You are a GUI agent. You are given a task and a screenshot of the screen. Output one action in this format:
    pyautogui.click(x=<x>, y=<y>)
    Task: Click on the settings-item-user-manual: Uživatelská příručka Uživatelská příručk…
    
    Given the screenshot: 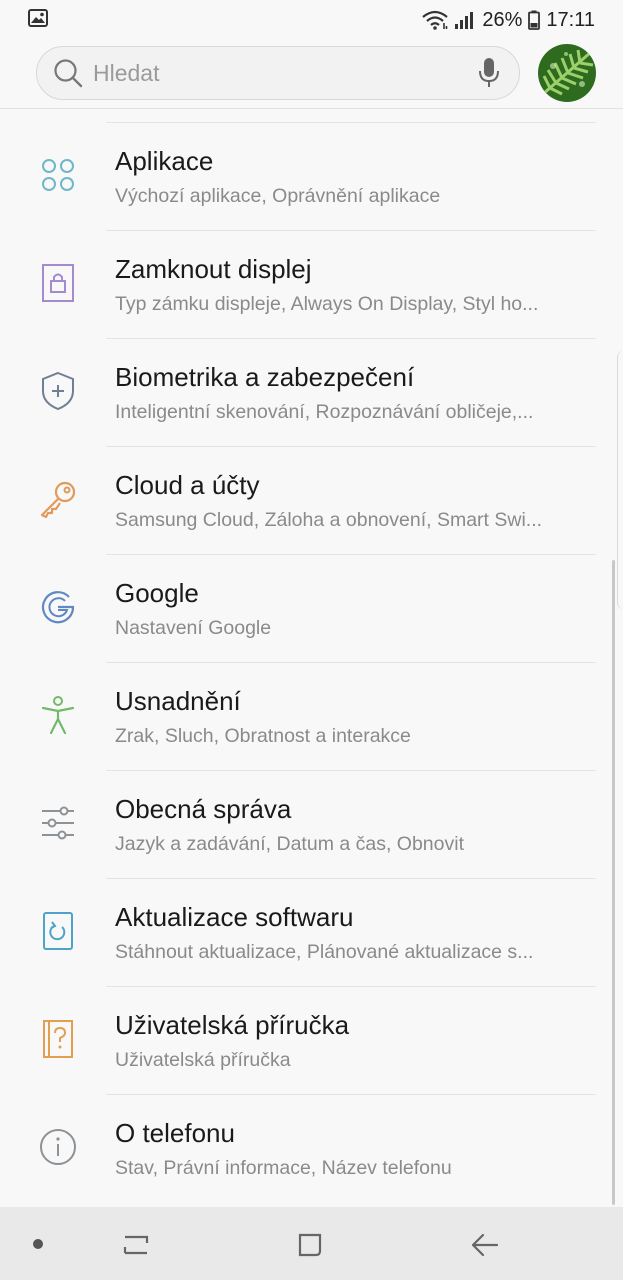 What is the action you would take?
    pyautogui.click(x=311, y=1041)
    